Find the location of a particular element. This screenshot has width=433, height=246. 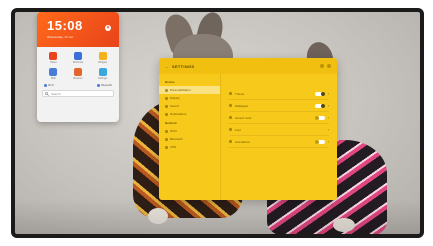

browser-icon is located at coordinates (77, 72).